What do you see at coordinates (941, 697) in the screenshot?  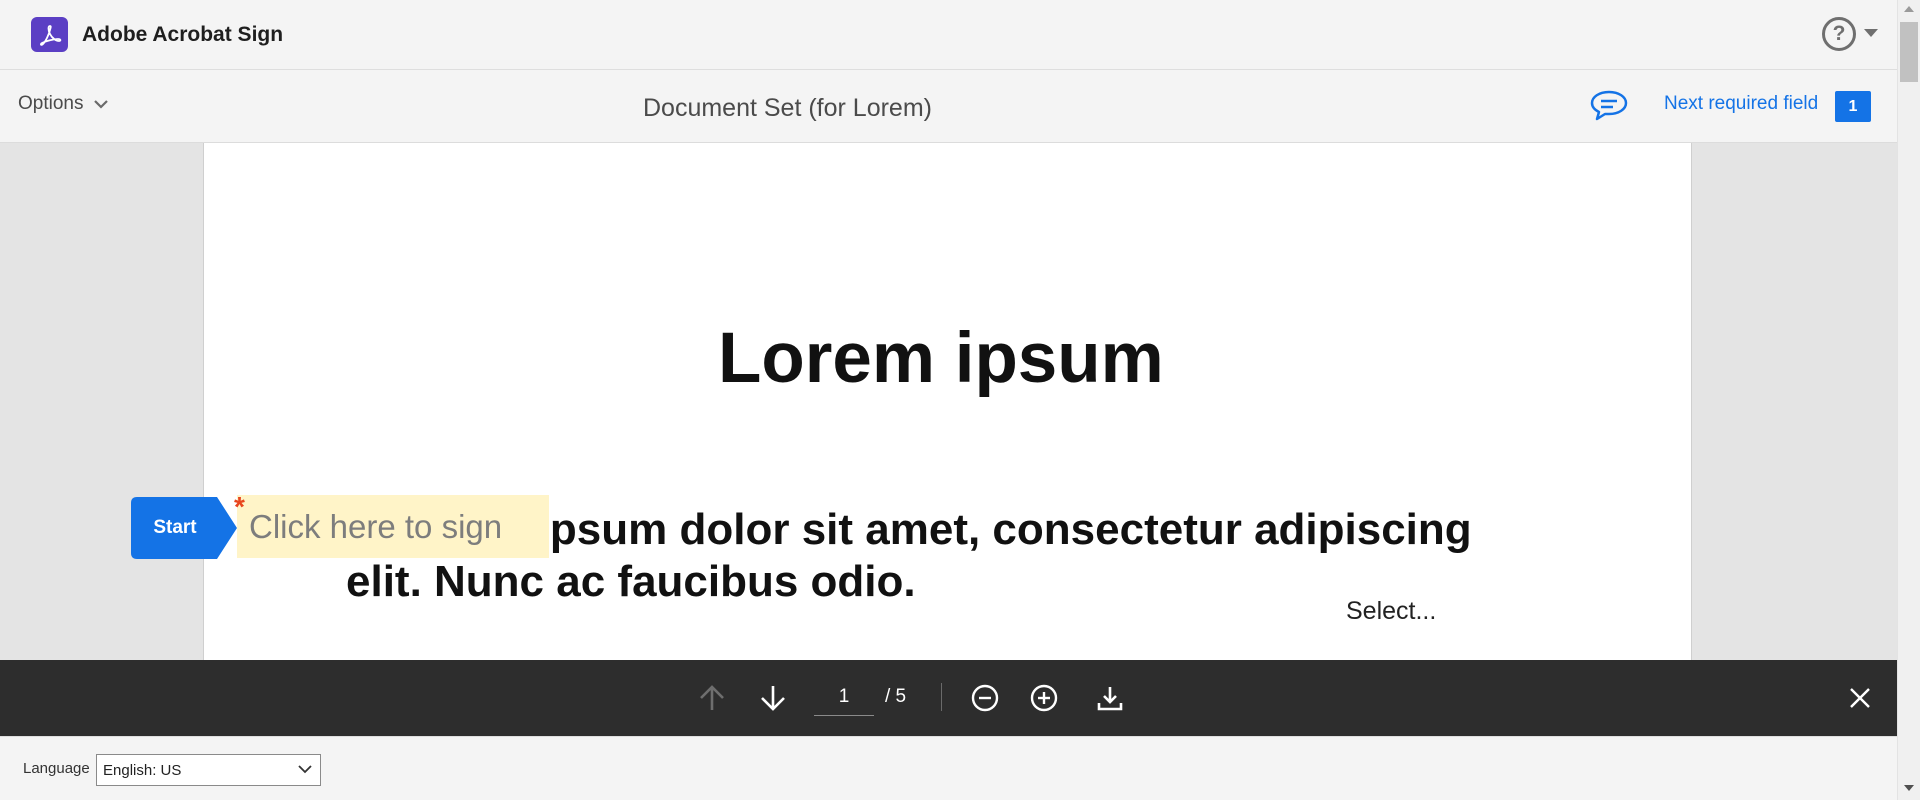 I see `controls-divider` at bounding box center [941, 697].